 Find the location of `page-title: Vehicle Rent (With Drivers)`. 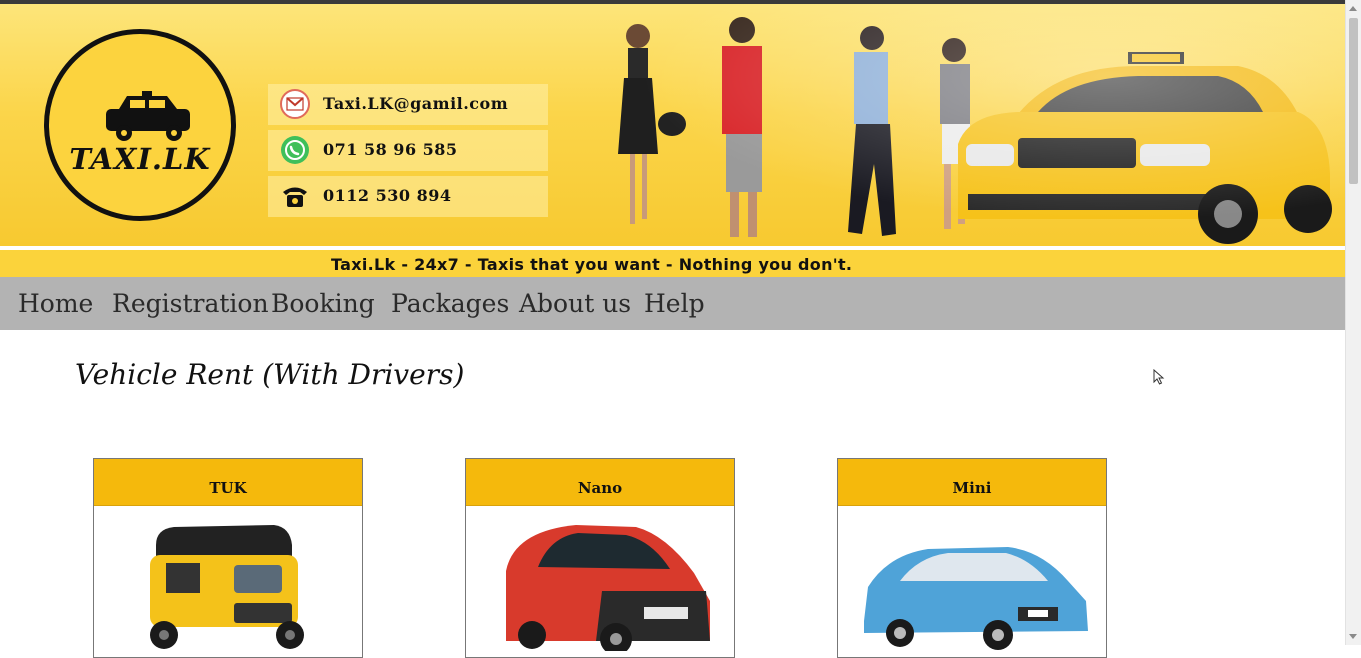

page-title: Vehicle Rent (With Drivers) is located at coordinates (270, 374).